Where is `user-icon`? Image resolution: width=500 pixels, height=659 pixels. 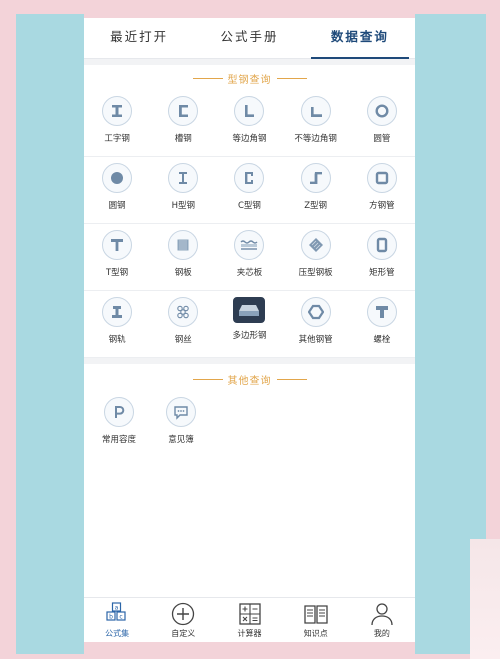 user-icon is located at coordinates (382, 614).